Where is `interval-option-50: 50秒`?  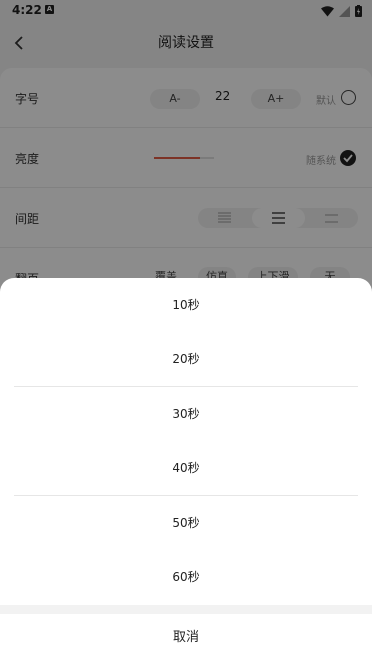
interval-option-50: 50秒 is located at coordinates (186, 523).